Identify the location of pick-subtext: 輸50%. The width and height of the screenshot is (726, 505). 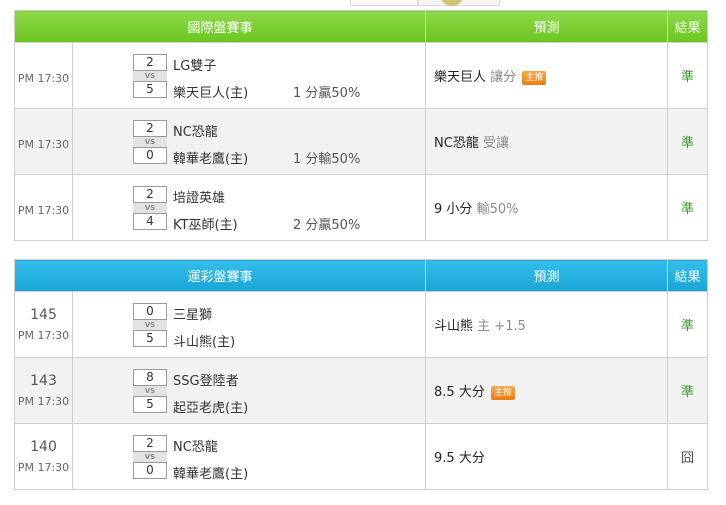
(497, 209).